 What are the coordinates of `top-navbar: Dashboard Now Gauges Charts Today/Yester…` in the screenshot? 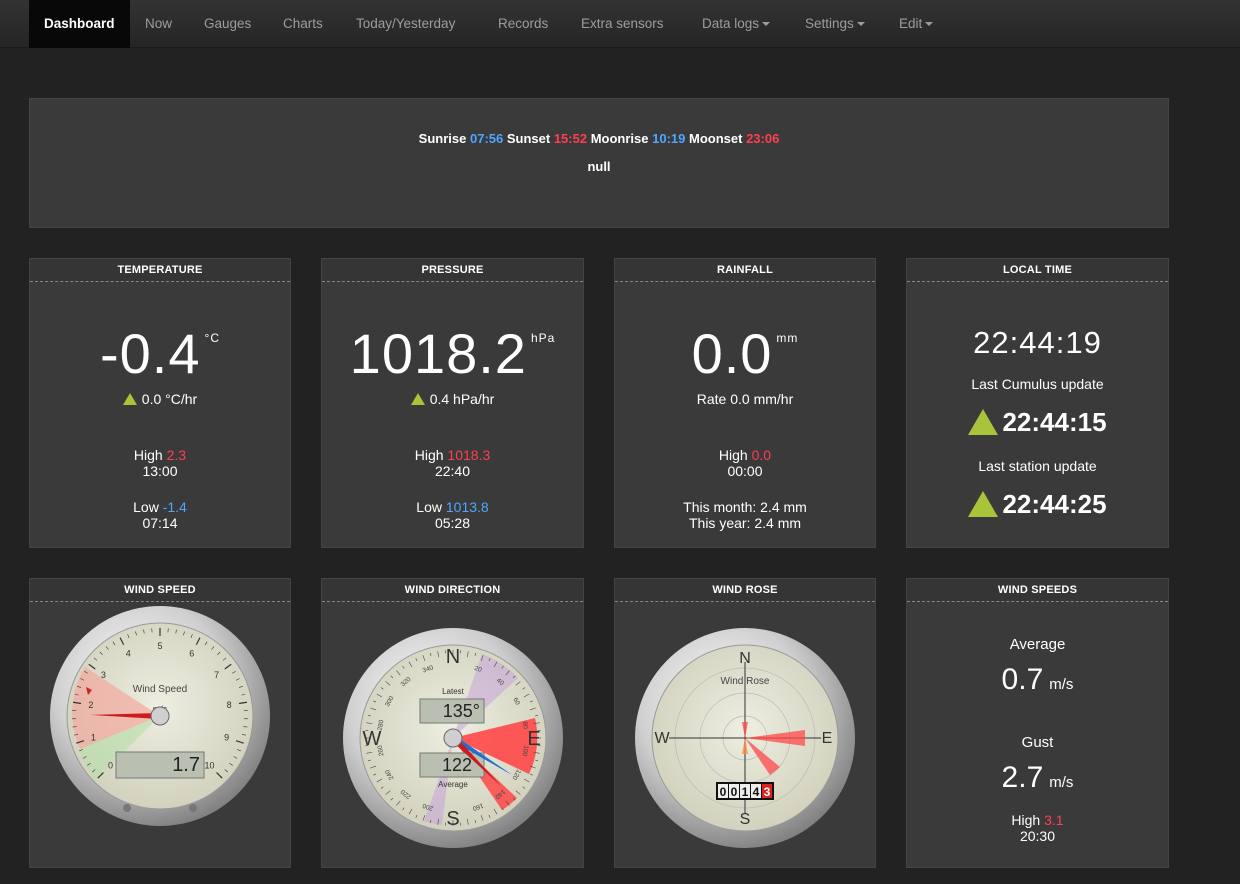 It's located at (620, 24).